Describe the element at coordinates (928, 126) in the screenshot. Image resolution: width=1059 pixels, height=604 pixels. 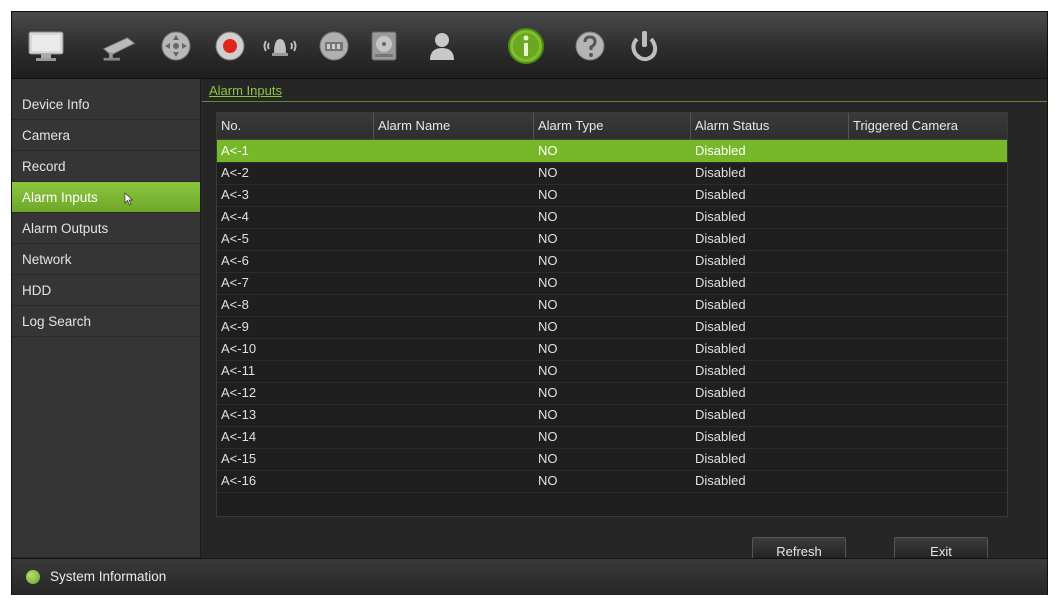
I see `column-header-triggered-camera: Triggered Camera` at that location.